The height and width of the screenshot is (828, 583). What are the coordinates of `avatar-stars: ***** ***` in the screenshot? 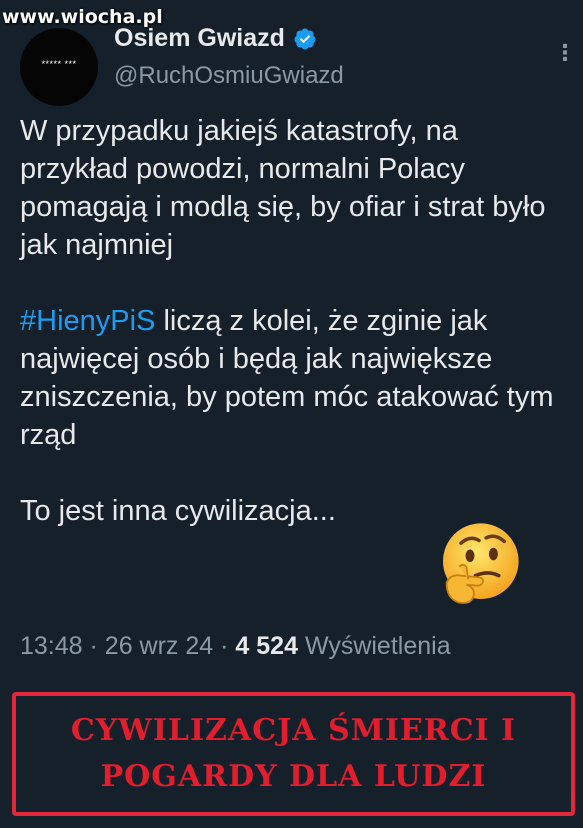 It's located at (59, 63).